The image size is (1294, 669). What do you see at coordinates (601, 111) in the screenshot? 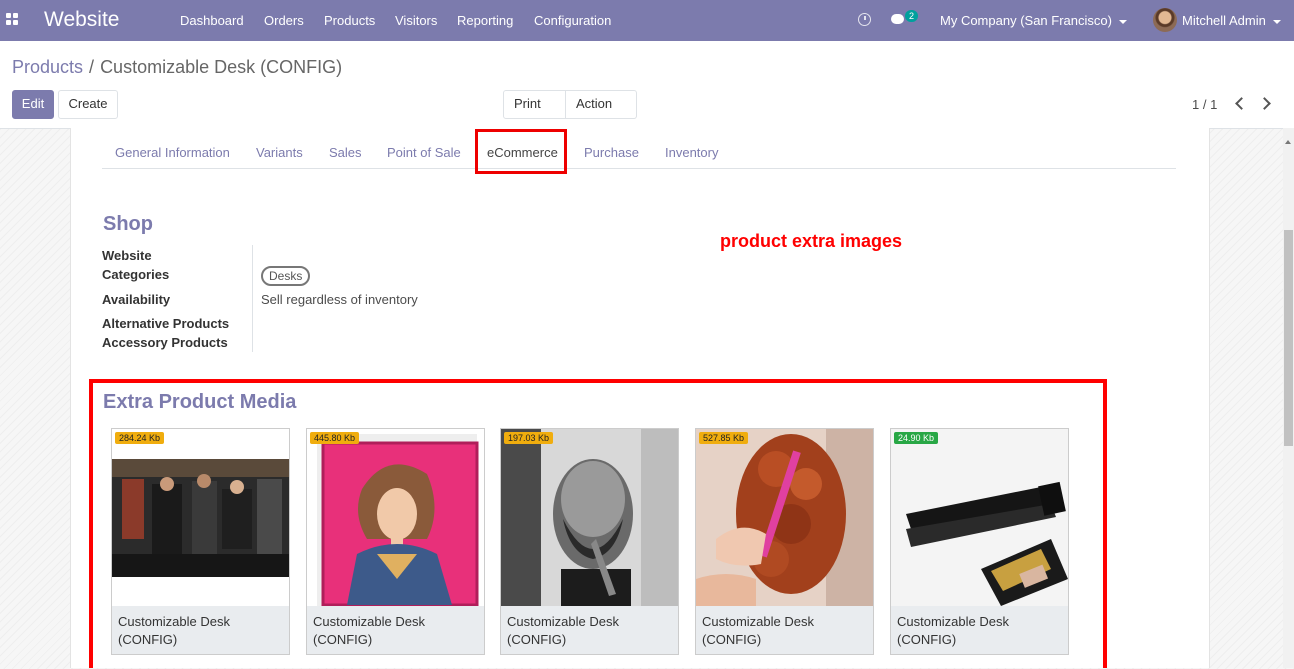
I see `action-dropdown: Action` at bounding box center [601, 111].